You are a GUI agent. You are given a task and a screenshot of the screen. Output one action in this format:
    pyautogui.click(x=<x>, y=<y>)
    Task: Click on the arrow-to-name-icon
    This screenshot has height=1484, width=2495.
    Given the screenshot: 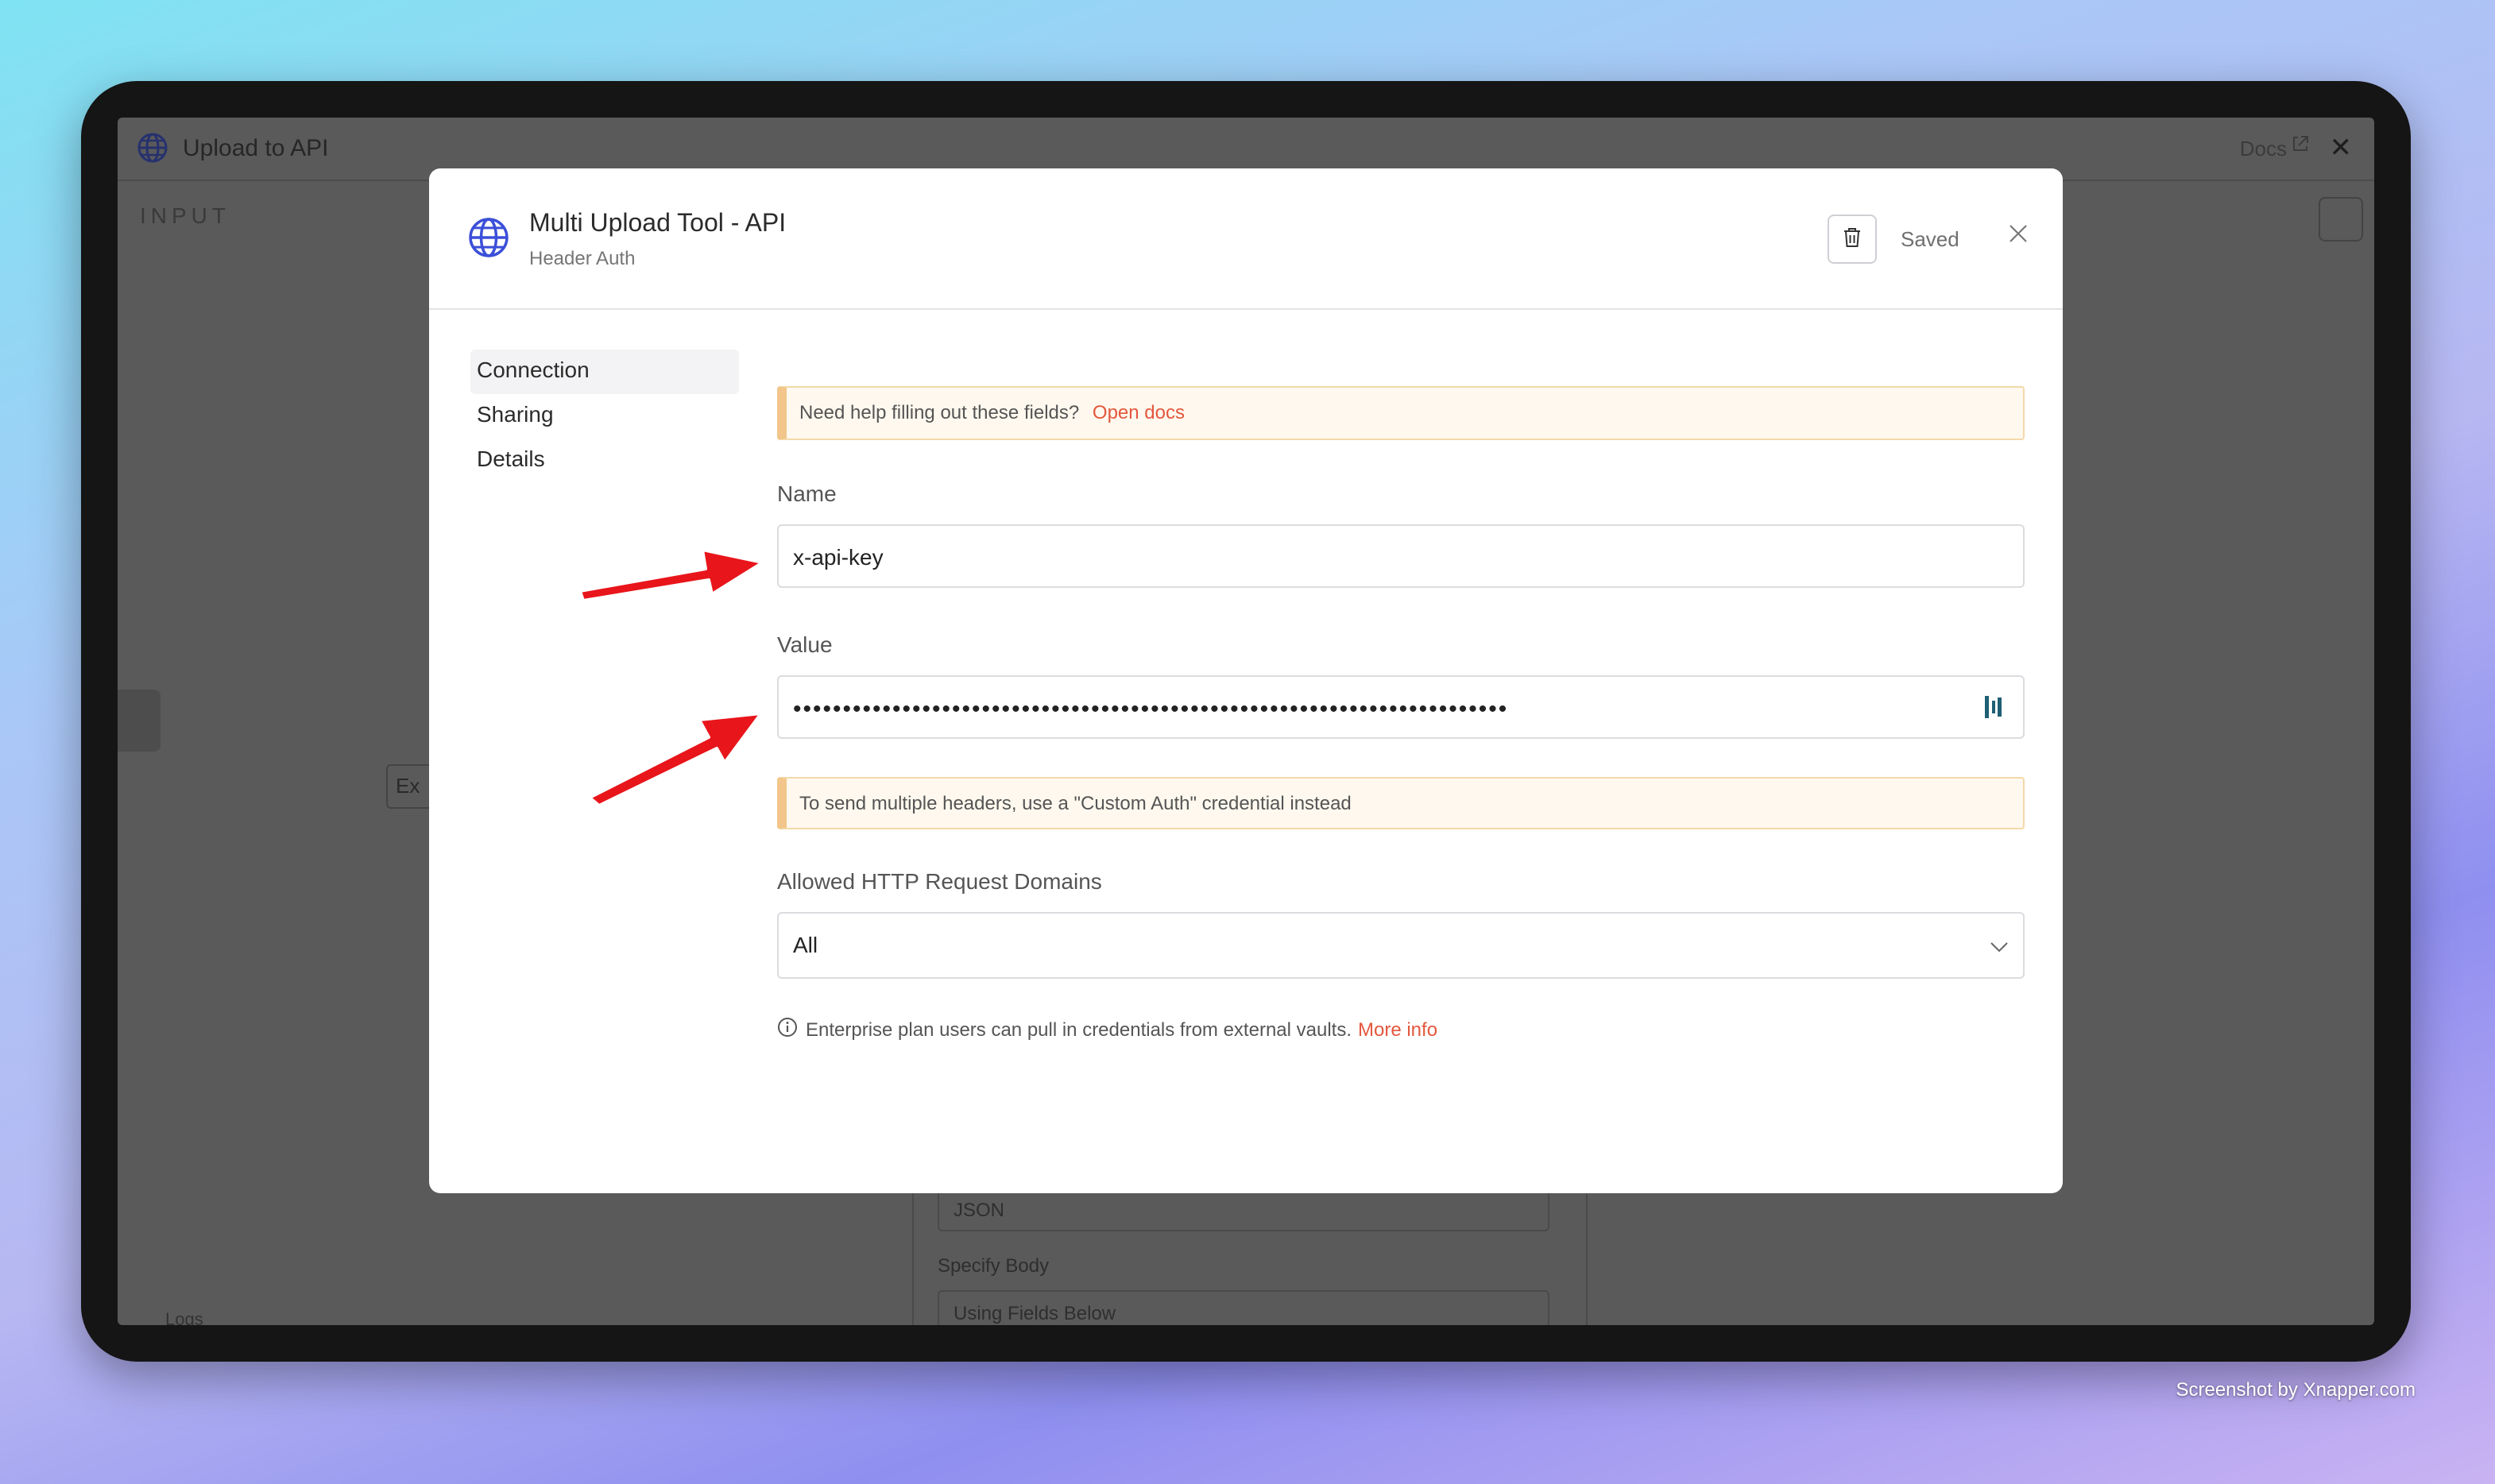 What is the action you would take?
    pyautogui.click(x=671, y=575)
    